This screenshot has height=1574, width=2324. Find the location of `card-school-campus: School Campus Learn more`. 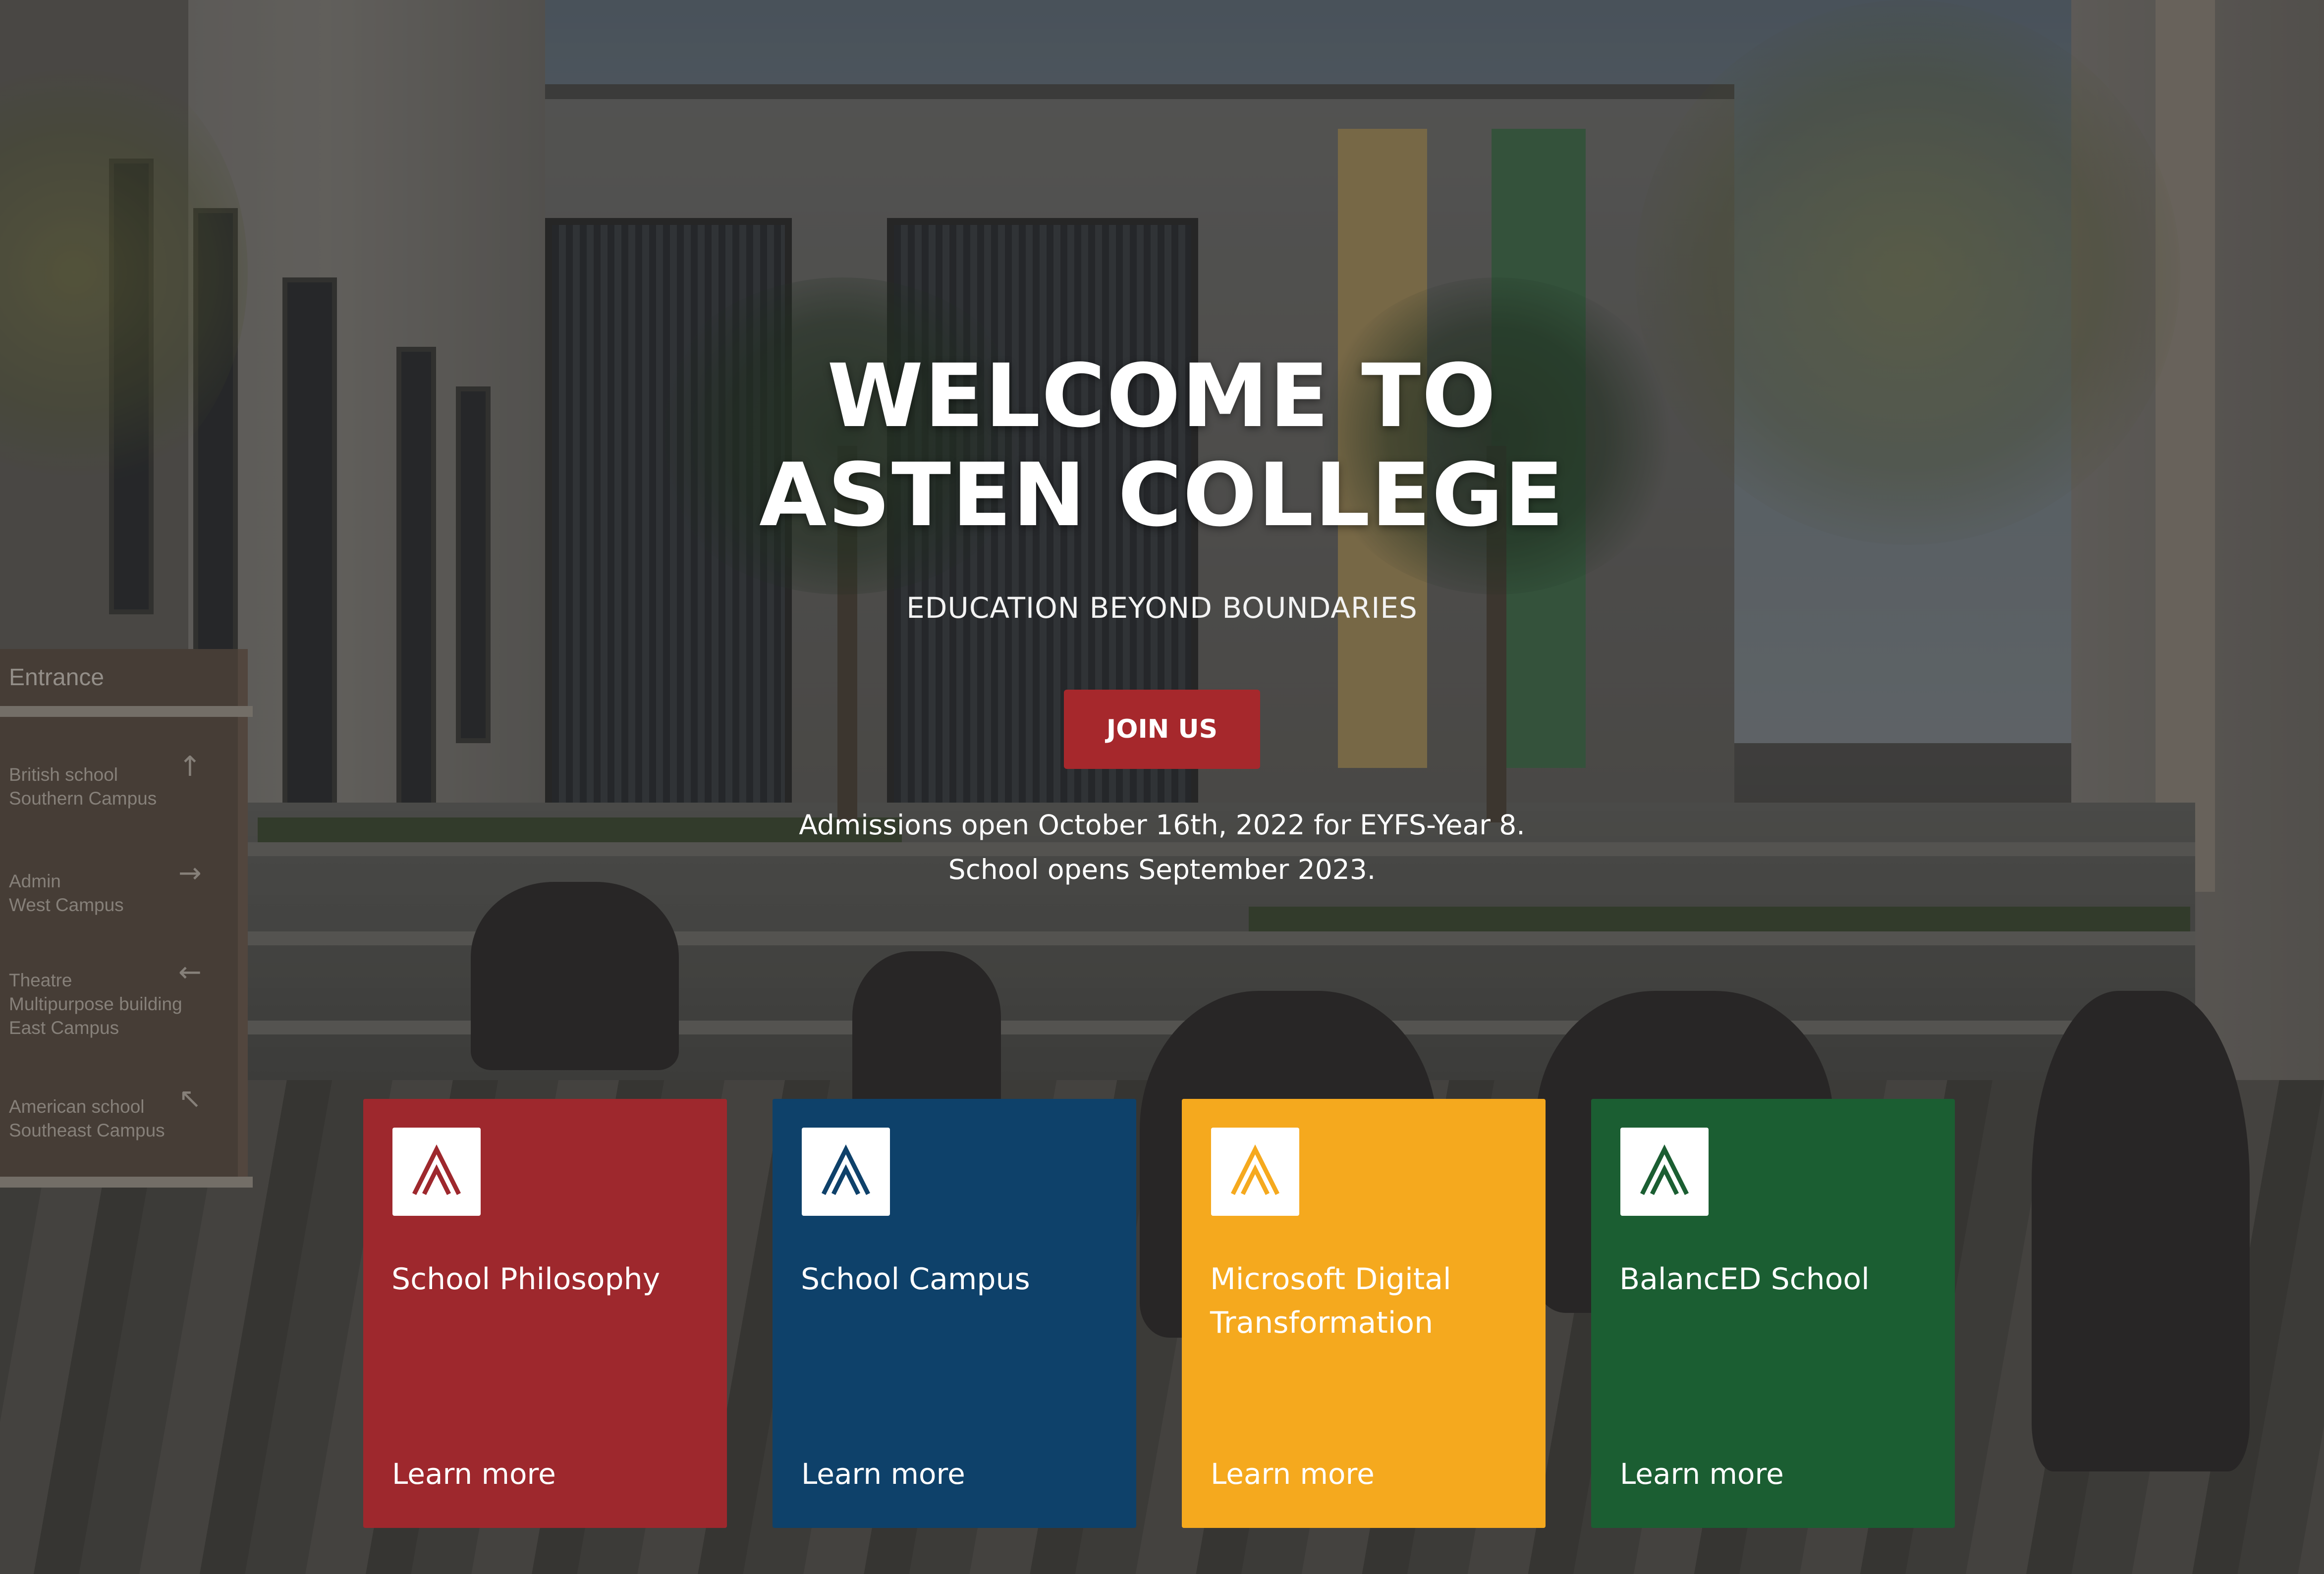

card-school-campus: School Campus Learn more is located at coordinates (954, 1313).